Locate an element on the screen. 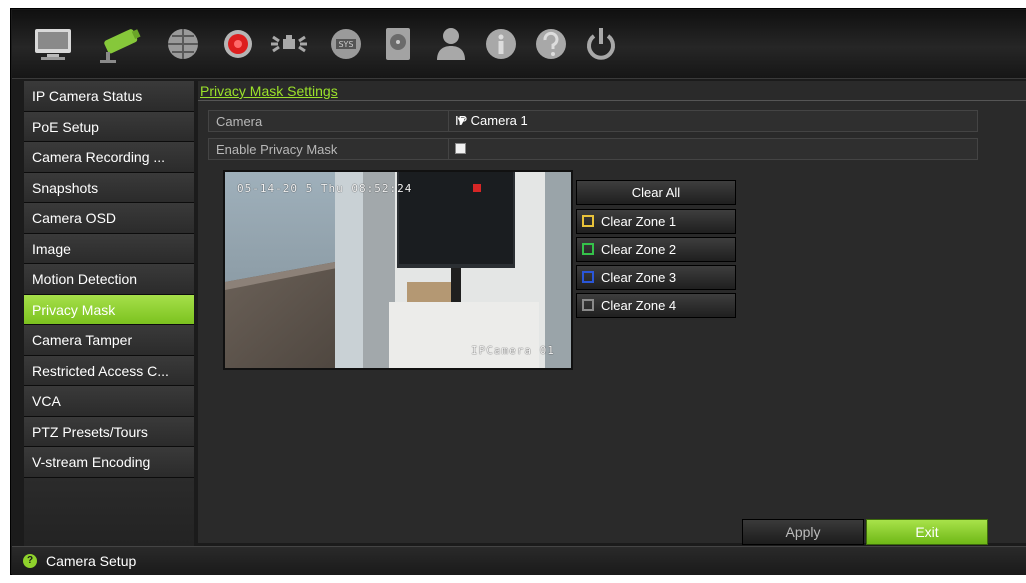 The image size is (1026, 583). device-icon: SYS is located at coordinates (346, 44).